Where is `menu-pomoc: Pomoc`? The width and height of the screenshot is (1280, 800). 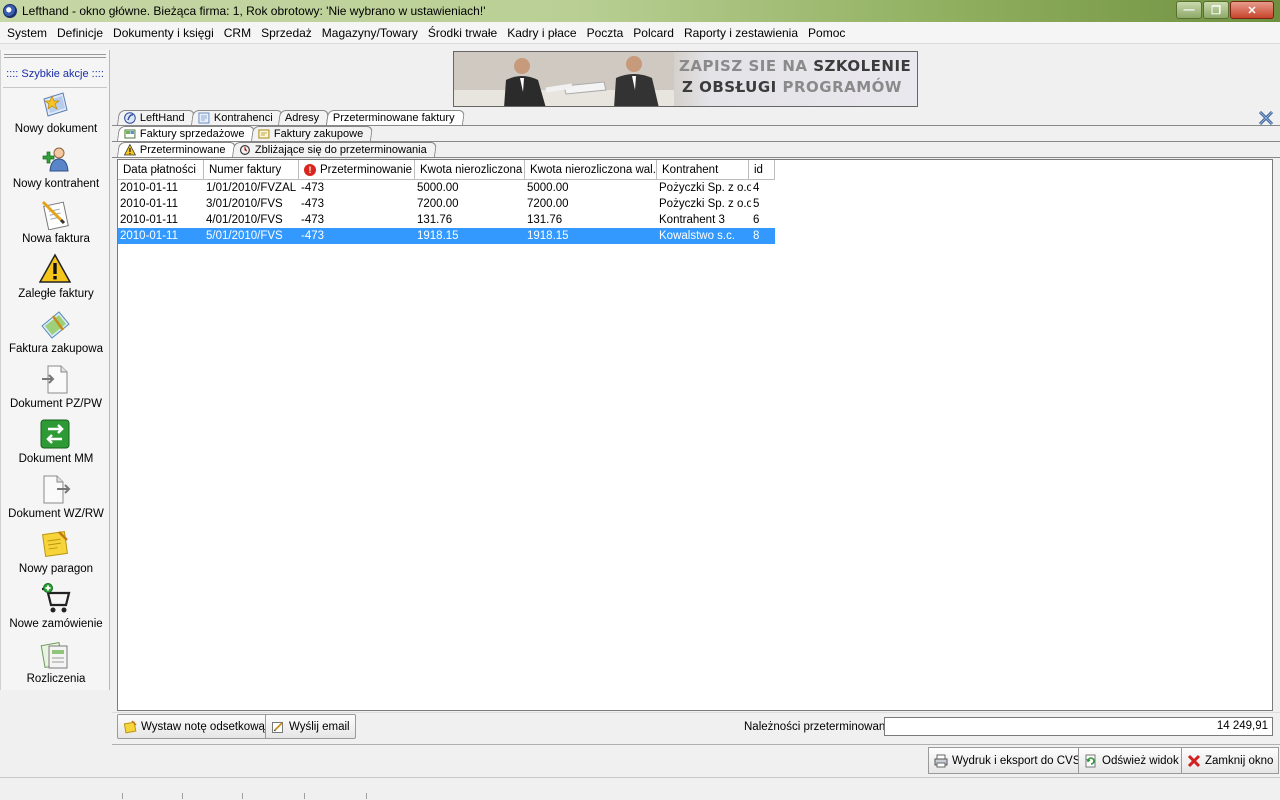 menu-pomoc: Pomoc is located at coordinates (826, 33).